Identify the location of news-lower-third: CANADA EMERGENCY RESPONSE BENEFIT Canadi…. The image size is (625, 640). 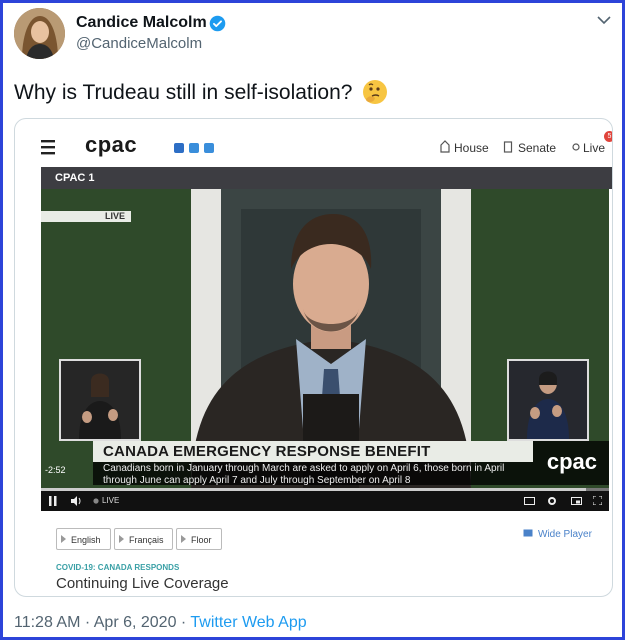
(351, 463).